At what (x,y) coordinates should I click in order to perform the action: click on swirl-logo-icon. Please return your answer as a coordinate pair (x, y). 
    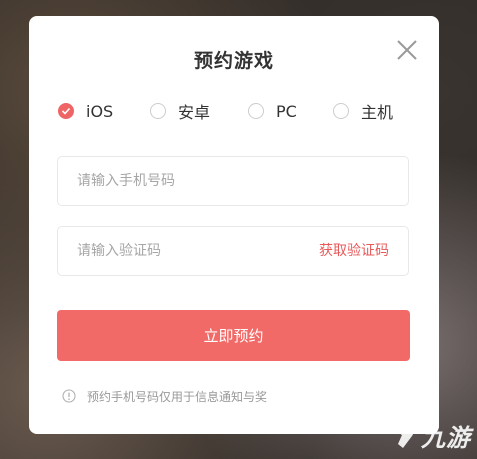
    Looking at the image, I should click on (406, 435).